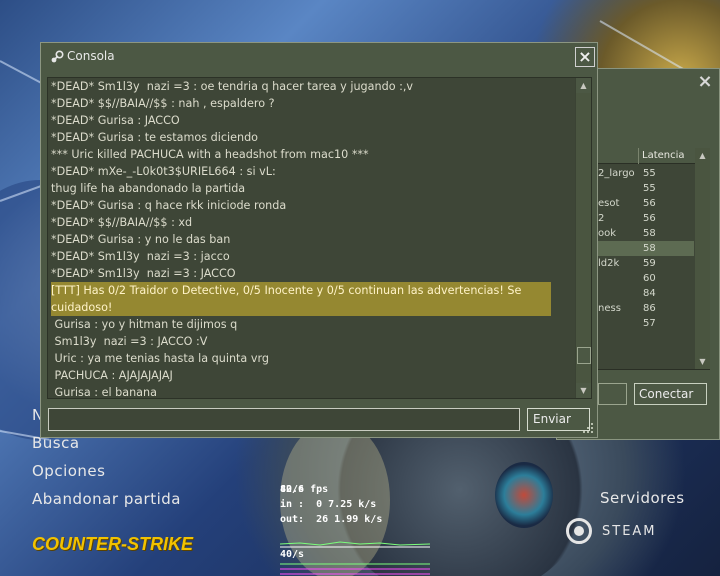 The image size is (720, 576). I want to click on console-line: Uric : ya me tenias hasta la quinta vrg, so click(160, 358).